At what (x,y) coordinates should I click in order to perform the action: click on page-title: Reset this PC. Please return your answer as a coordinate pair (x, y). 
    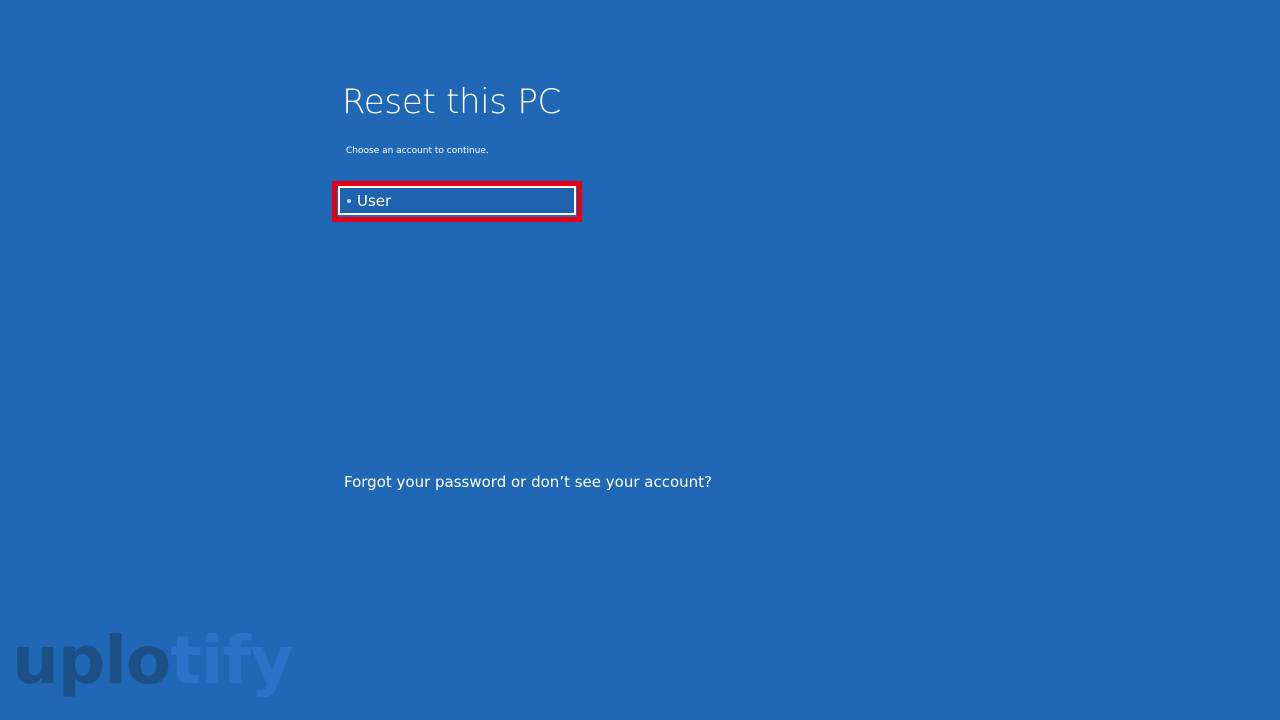
    Looking at the image, I should click on (451, 102).